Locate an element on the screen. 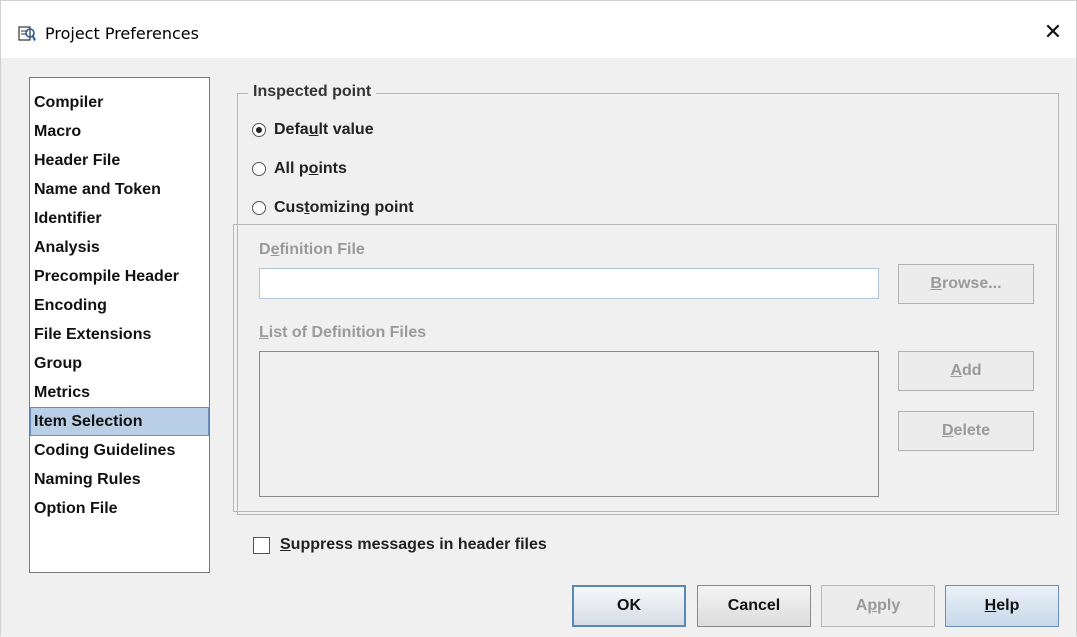 The image size is (1077, 637). category-item-name-and-token: Name and Token is located at coordinates (119, 189).